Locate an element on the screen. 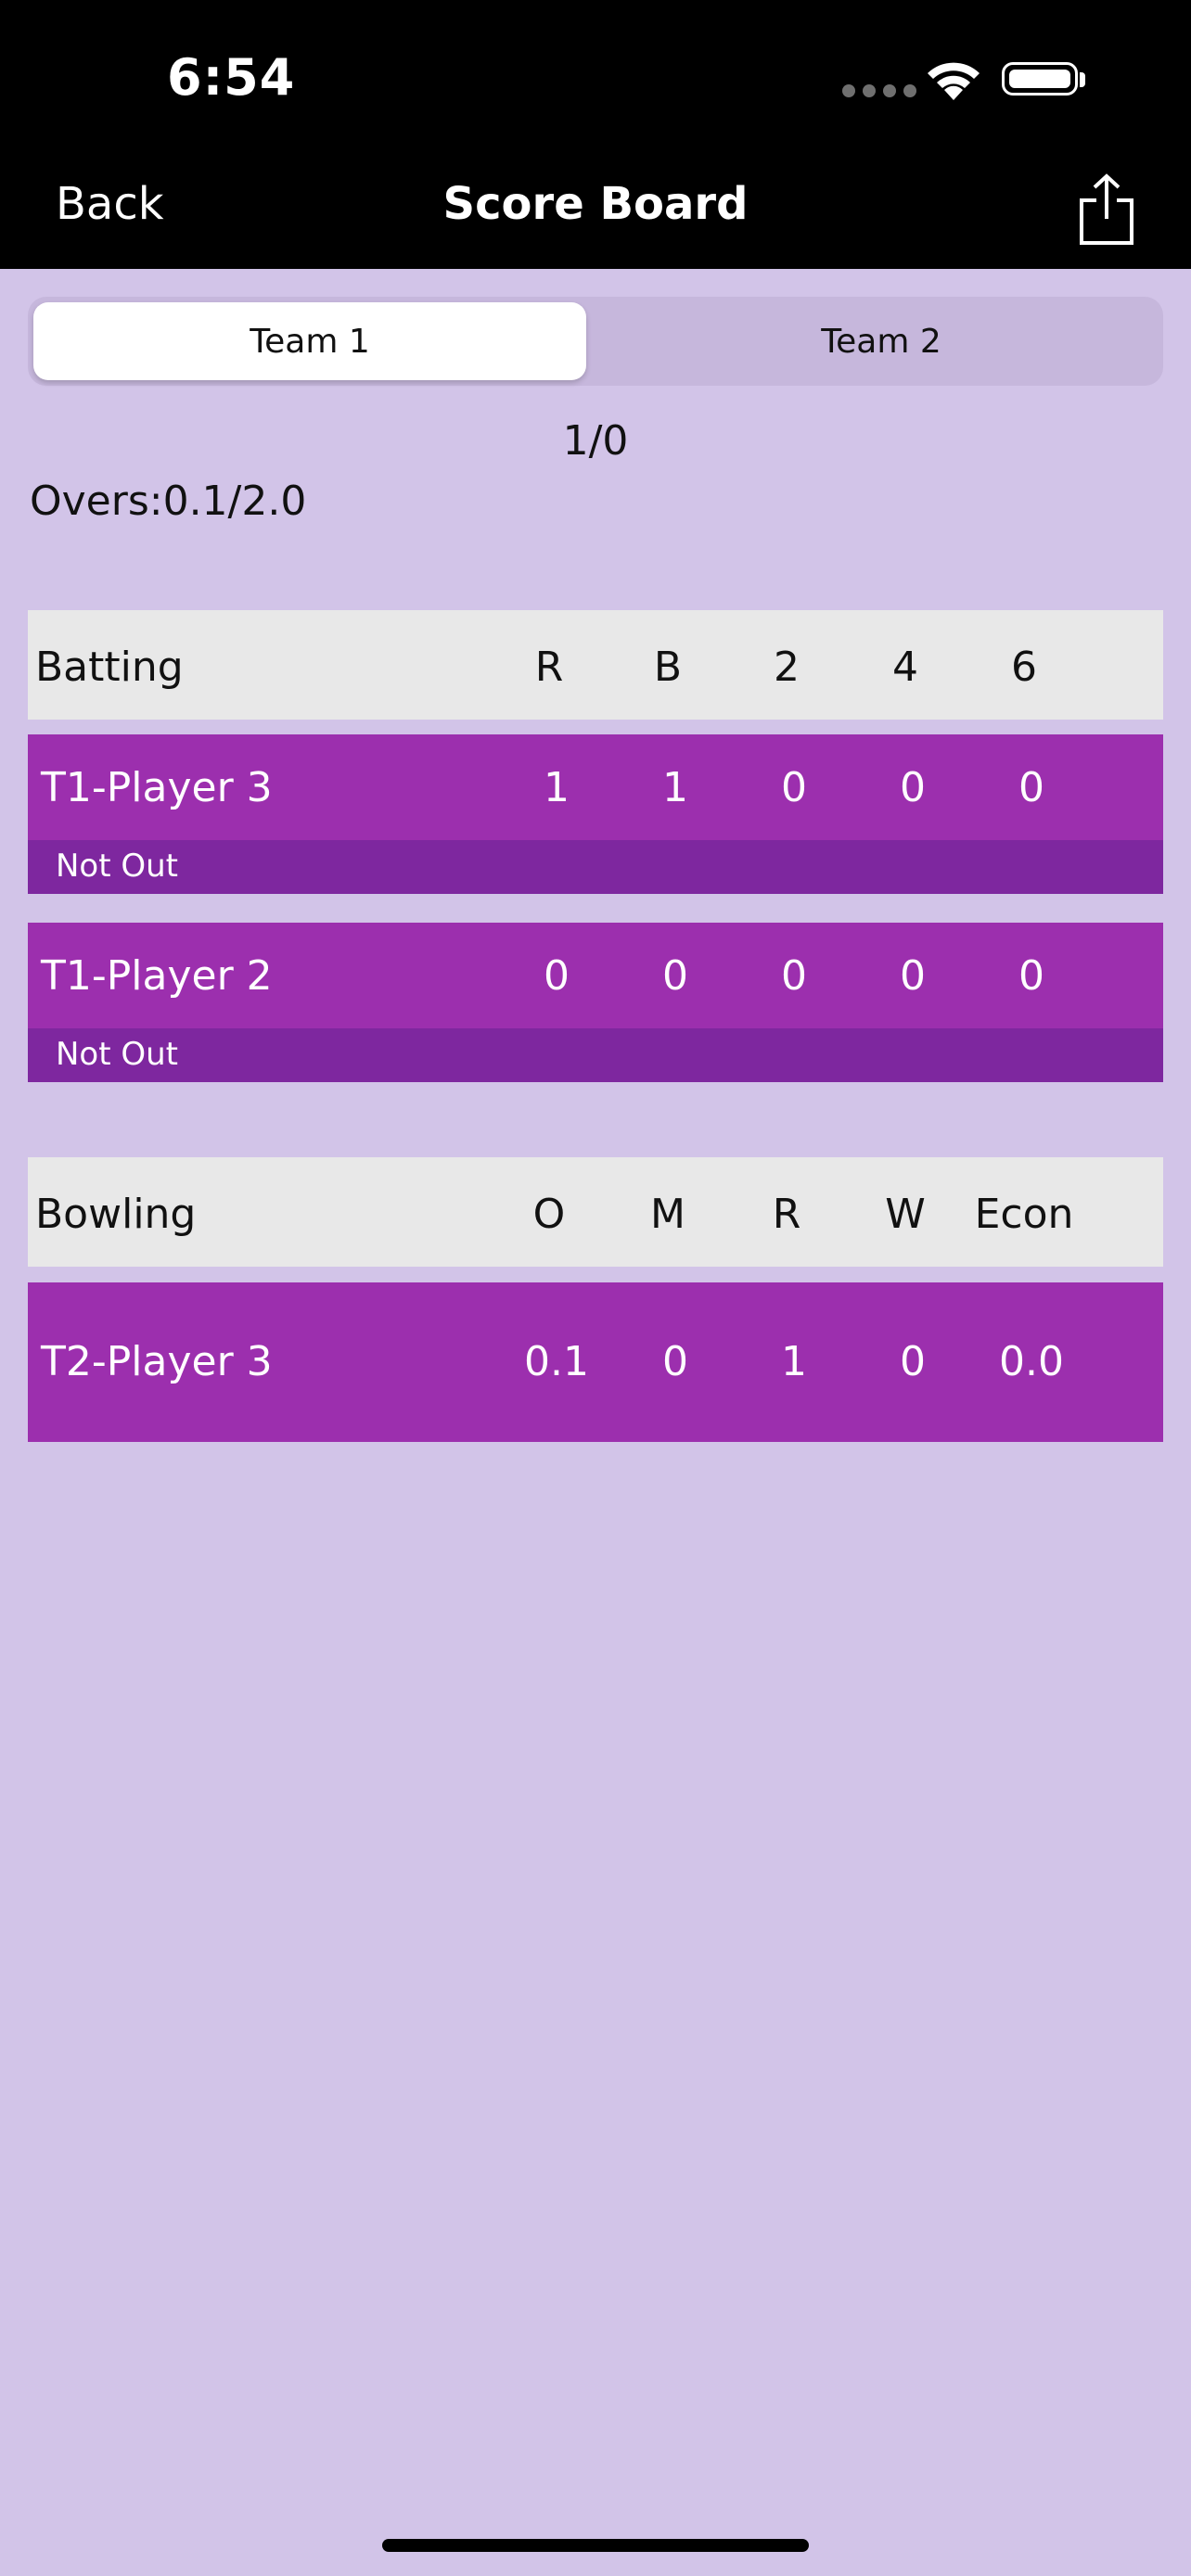  column-header-runs: R is located at coordinates (549, 667).